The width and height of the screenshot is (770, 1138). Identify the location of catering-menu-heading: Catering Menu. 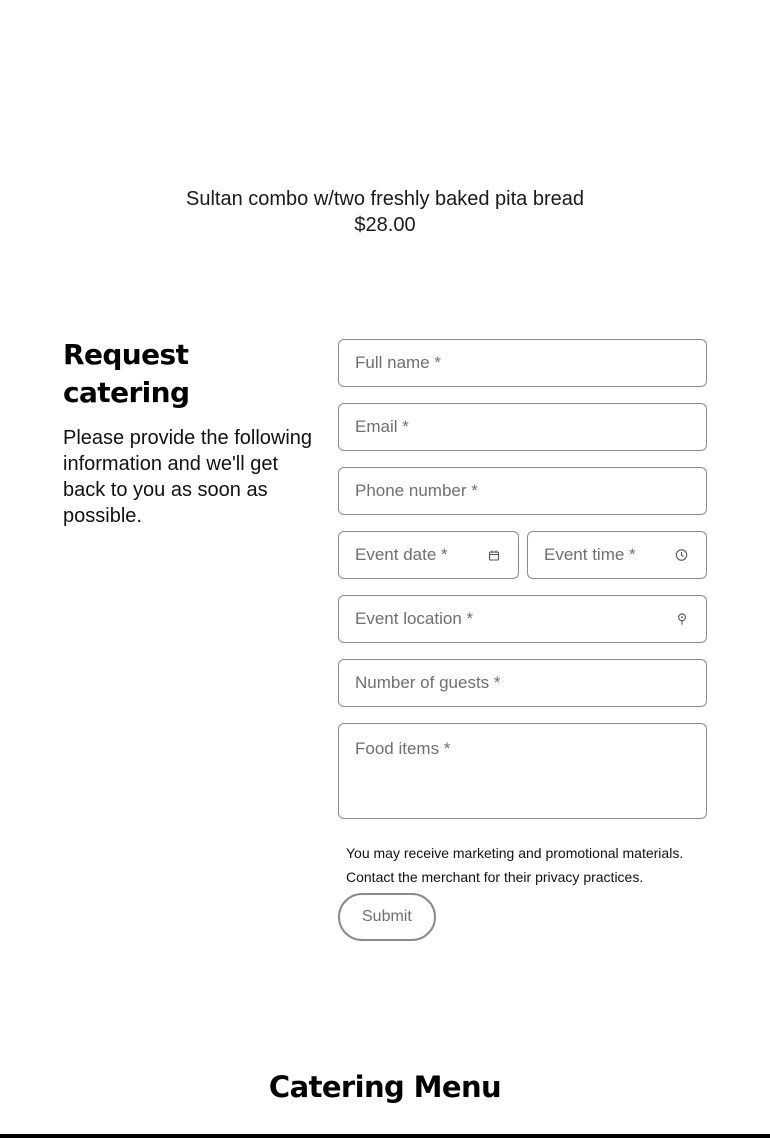
(385, 1087).